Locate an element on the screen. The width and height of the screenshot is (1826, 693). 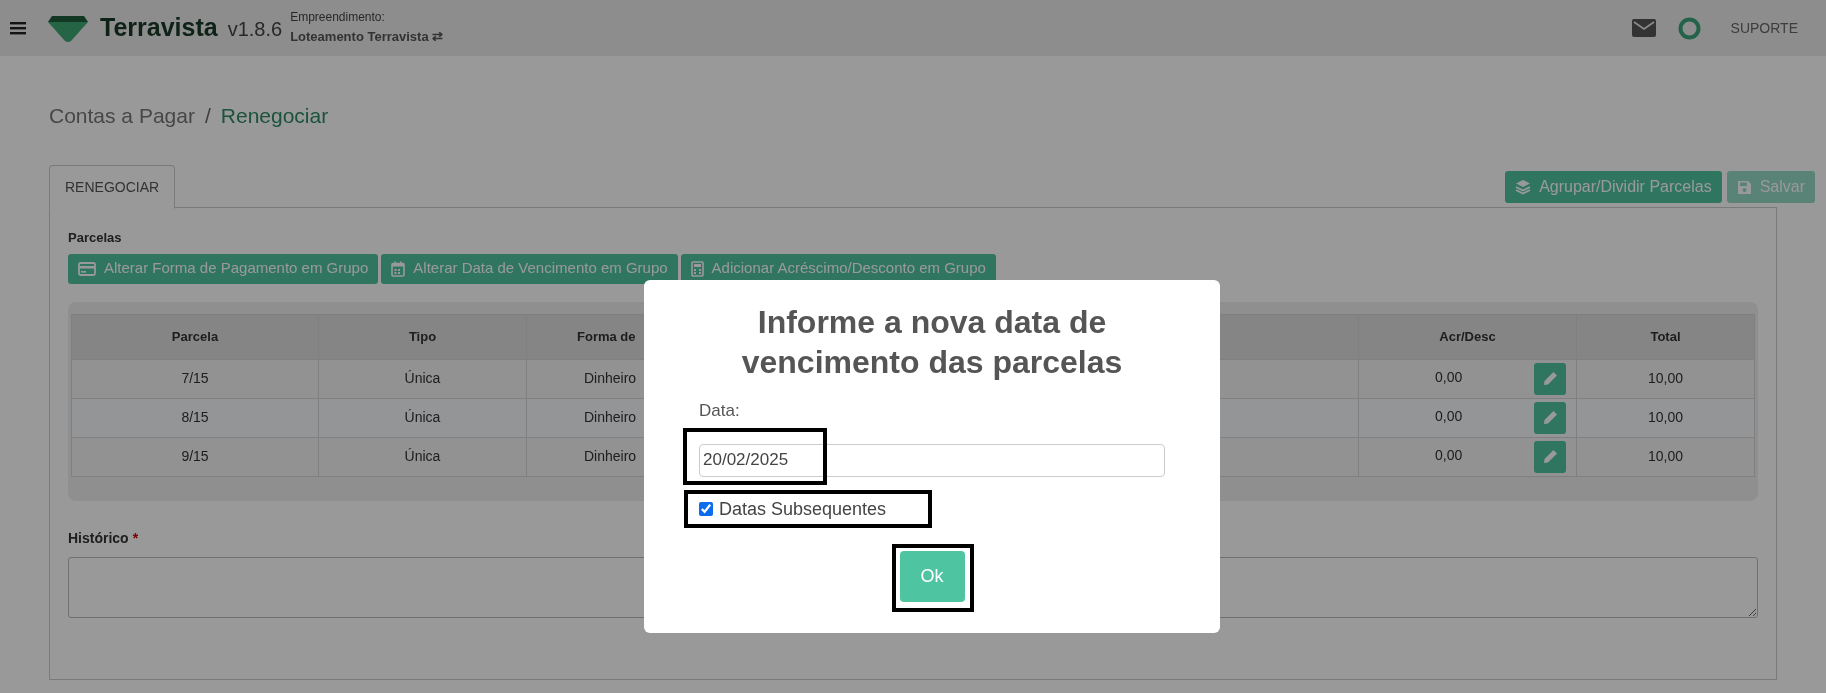
table-cell: 7/15 is located at coordinates (195, 378).